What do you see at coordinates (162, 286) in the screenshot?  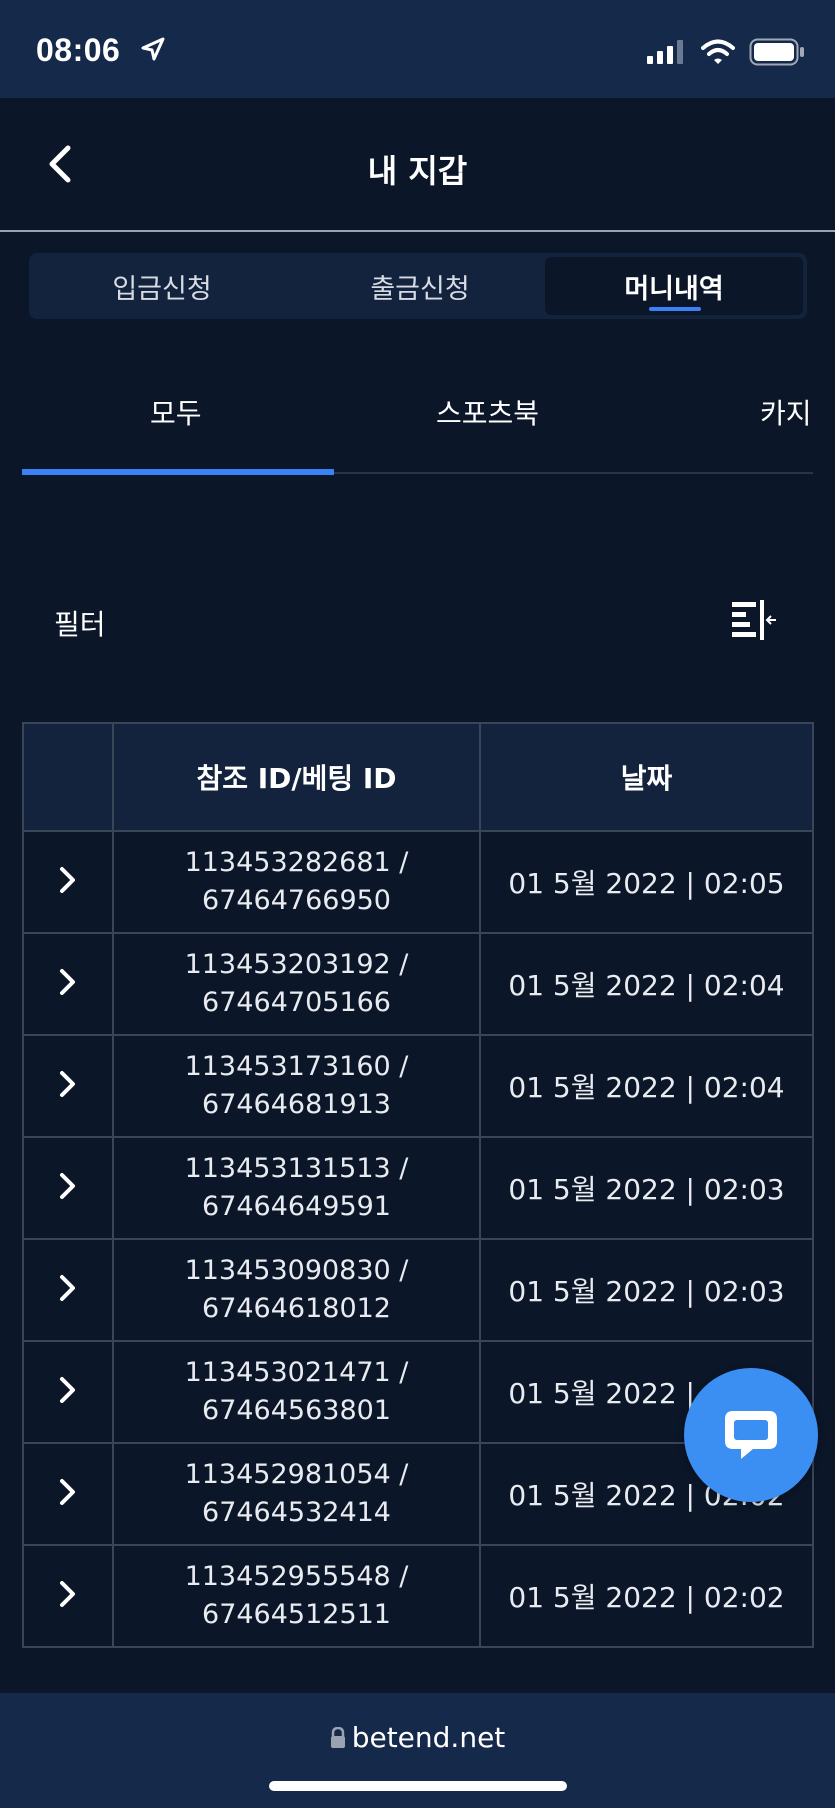 I see `segment-deposit-request: 입금신청` at bounding box center [162, 286].